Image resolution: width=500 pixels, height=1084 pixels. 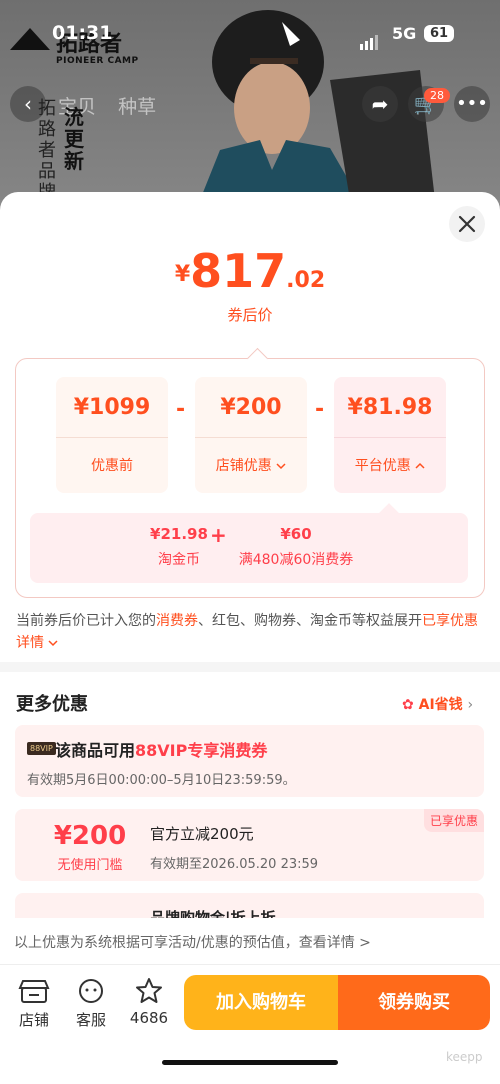 I want to click on status-time: 01:31, so click(x=82, y=33).